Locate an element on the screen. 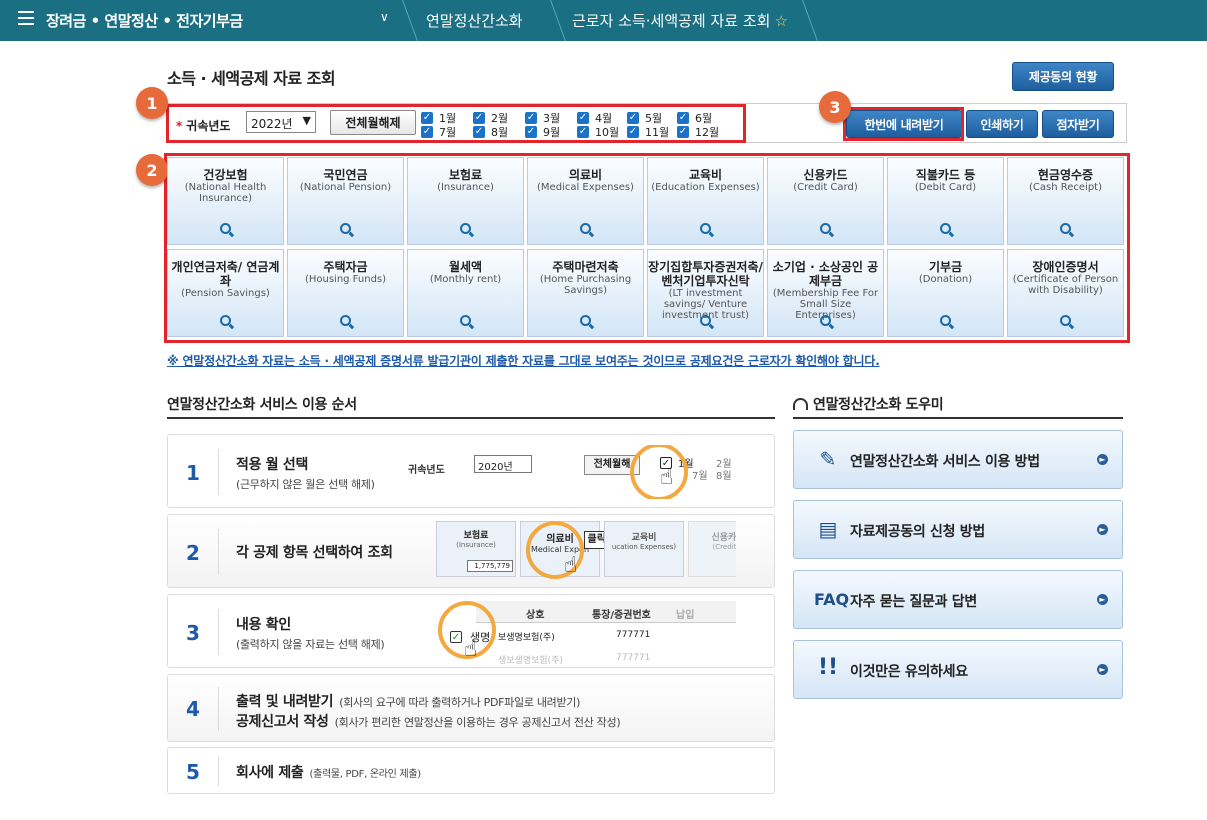  step-number: 5 is located at coordinates (193, 772).